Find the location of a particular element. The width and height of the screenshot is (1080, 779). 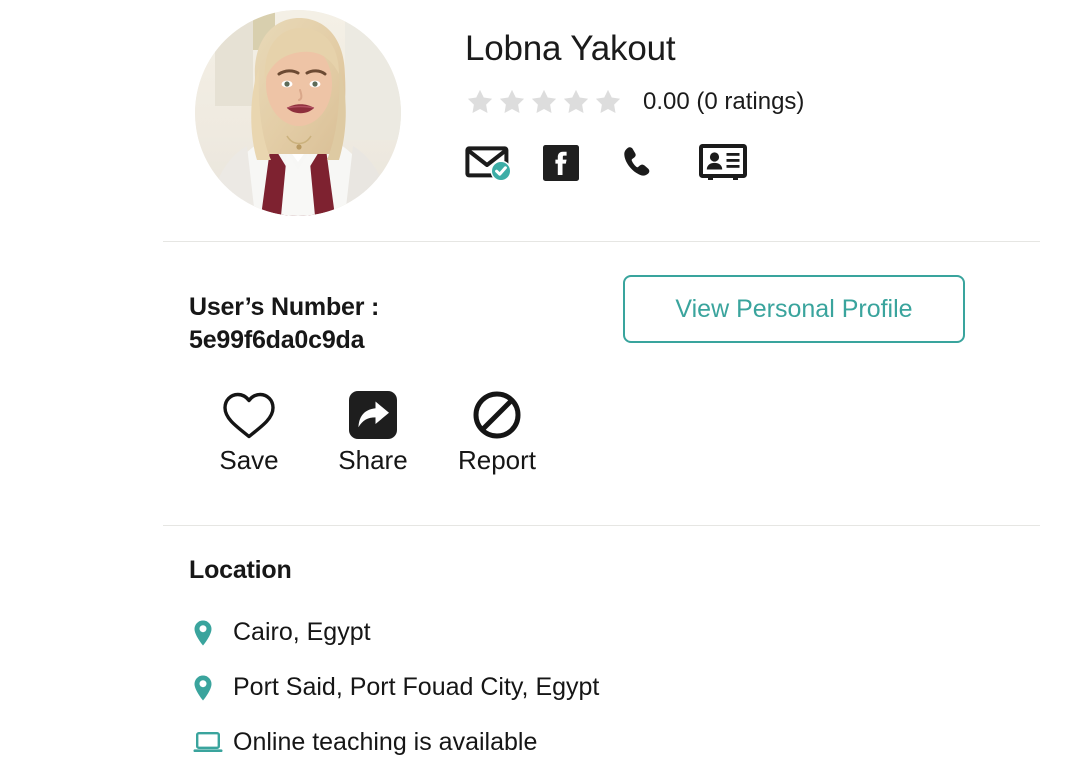

save-label: Save is located at coordinates (249, 460).